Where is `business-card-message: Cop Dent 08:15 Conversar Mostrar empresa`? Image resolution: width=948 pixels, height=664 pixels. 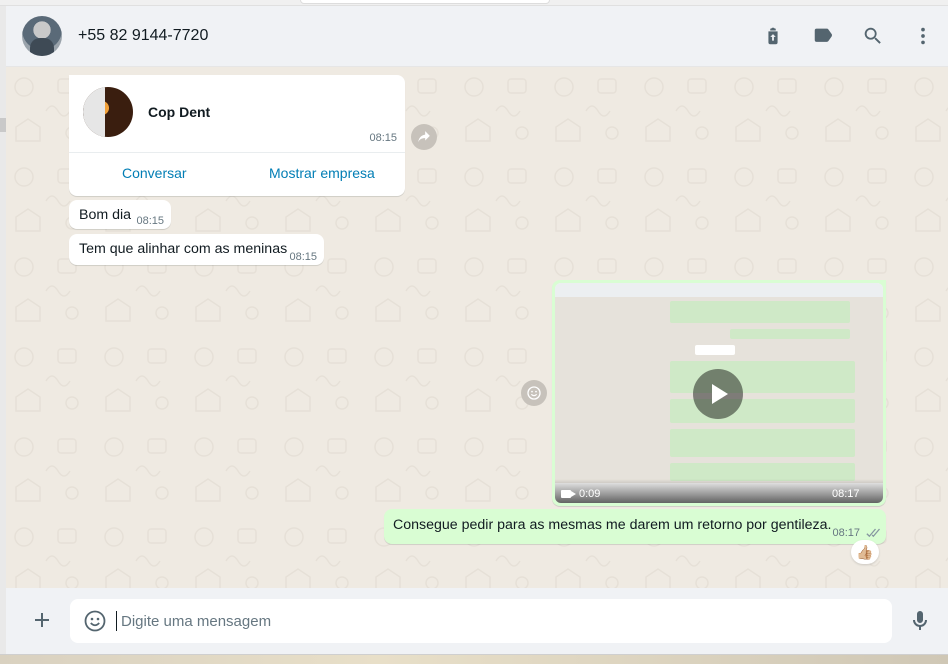 business-card-message: Cop Dent 08:15 Conversar Mostrar empresa is located at coordinates (237, 135).